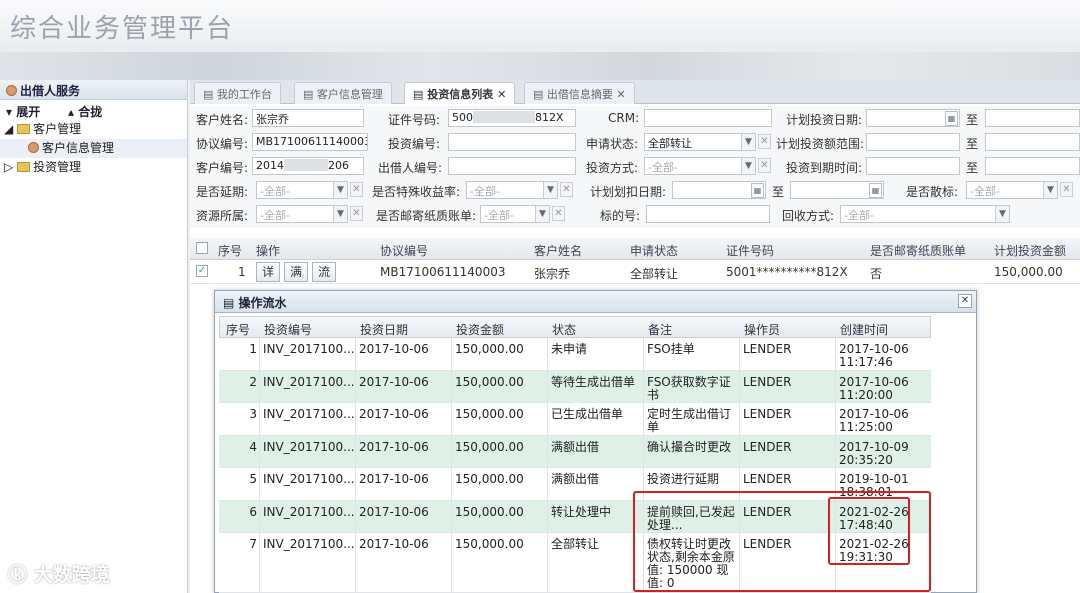 This screenshot has height=593, width=1080. I want to click on bid-no-input, so click(708, 214).